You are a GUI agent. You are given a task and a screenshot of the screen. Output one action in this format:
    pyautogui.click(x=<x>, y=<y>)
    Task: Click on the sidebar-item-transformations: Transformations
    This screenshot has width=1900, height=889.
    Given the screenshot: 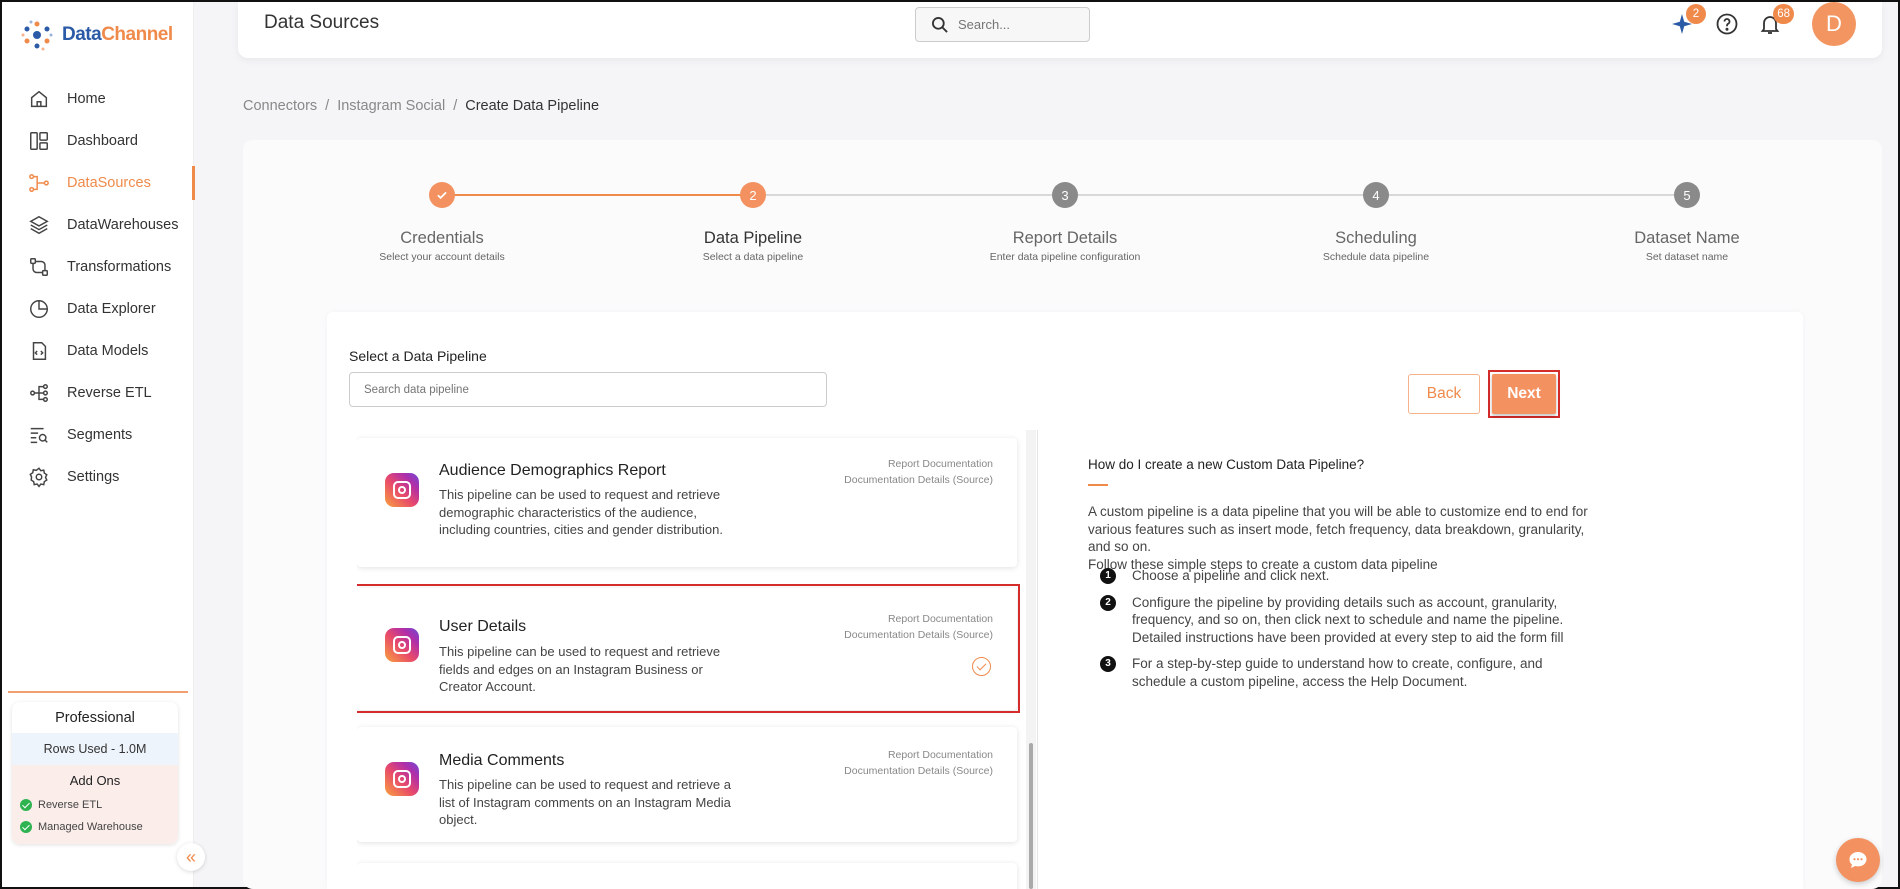 What is the action you would take?
    pyautogui.click(x=98, y=267)
    